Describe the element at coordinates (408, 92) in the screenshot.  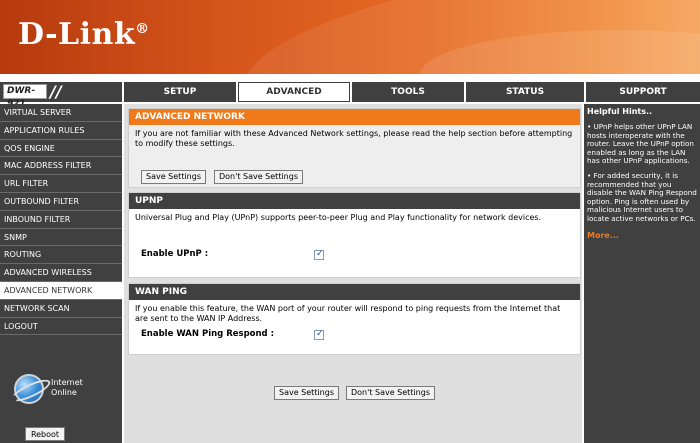
I see `tab-tools: TOOLS` at that location.